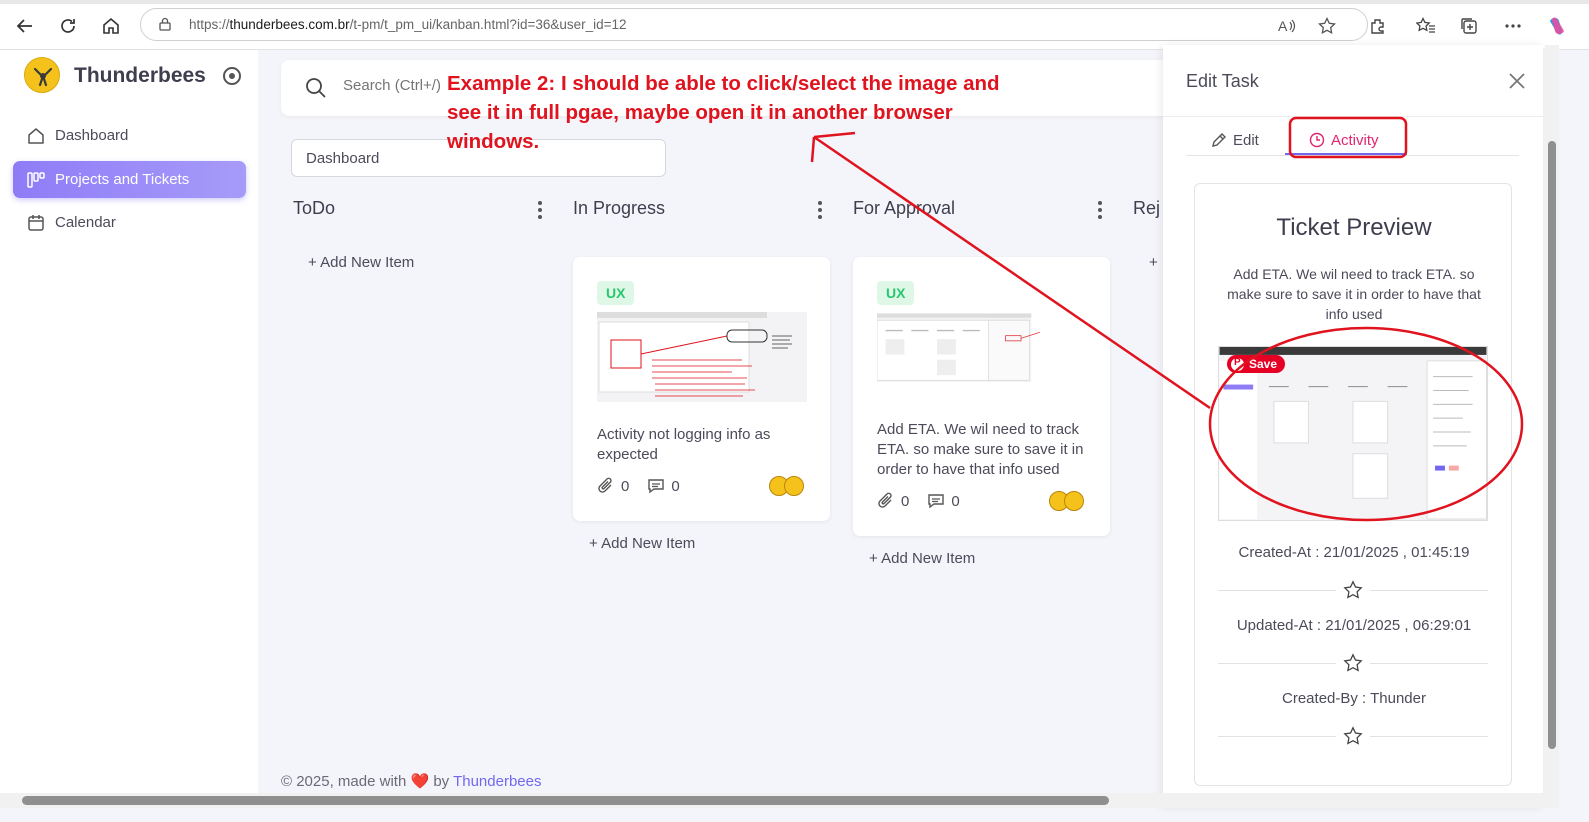 The width and height of the screenshot is (1589, 822). I want to click on column-title-for-approval: For Approval, so click(904, 208).